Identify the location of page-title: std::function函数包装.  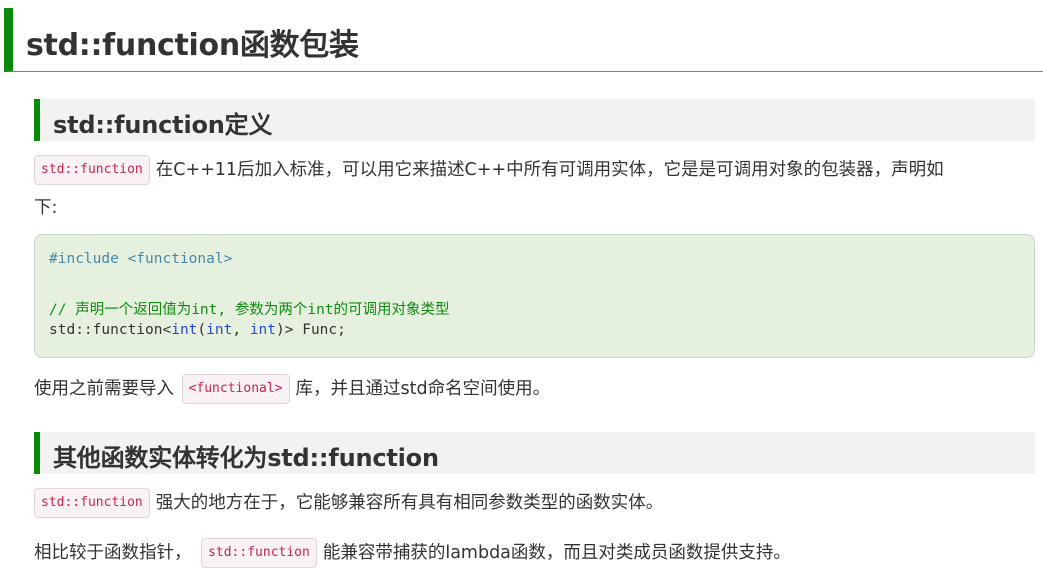
(192, 45).